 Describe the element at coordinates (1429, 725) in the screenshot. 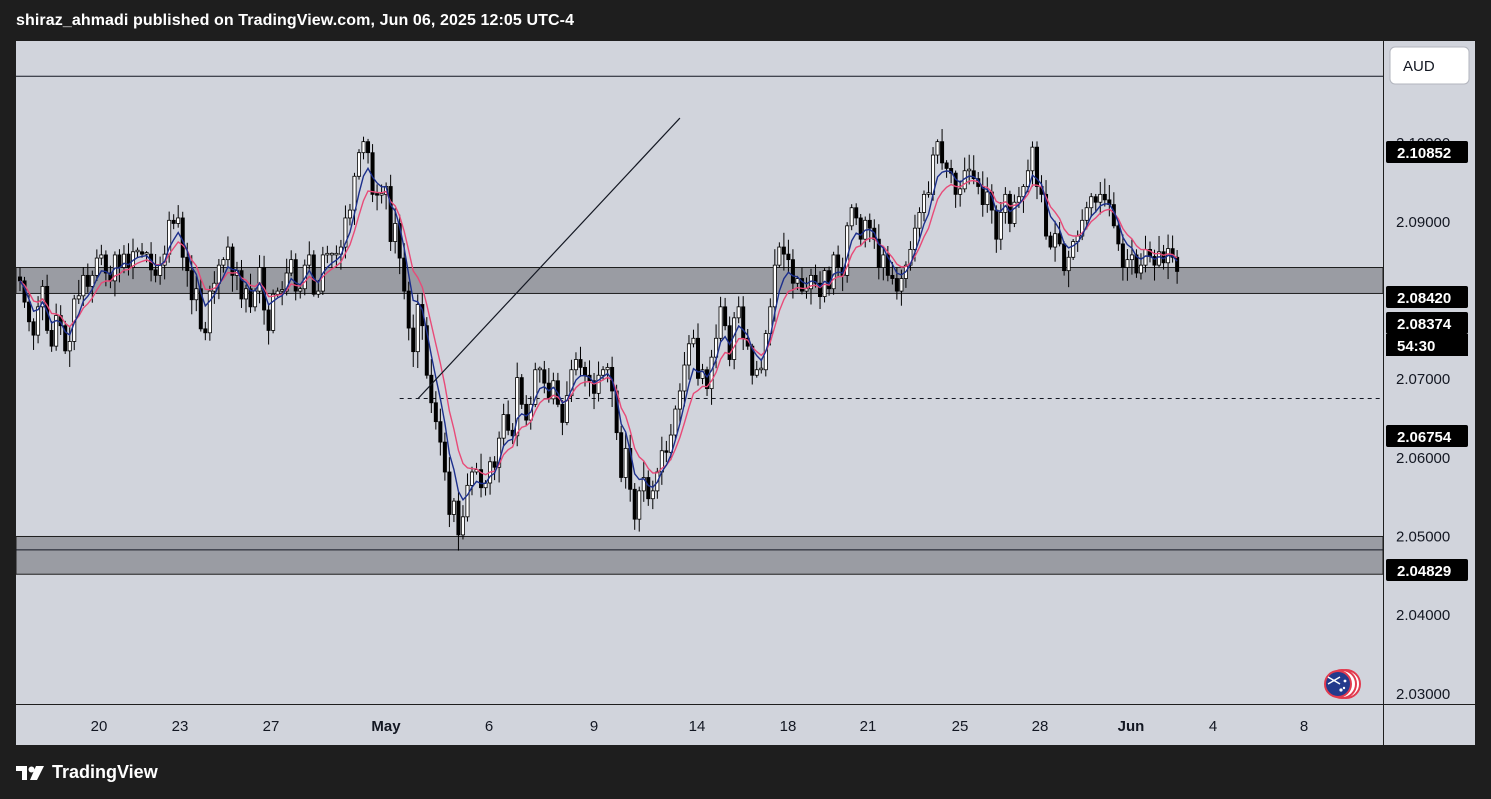

I see `axis-corner` at that location.